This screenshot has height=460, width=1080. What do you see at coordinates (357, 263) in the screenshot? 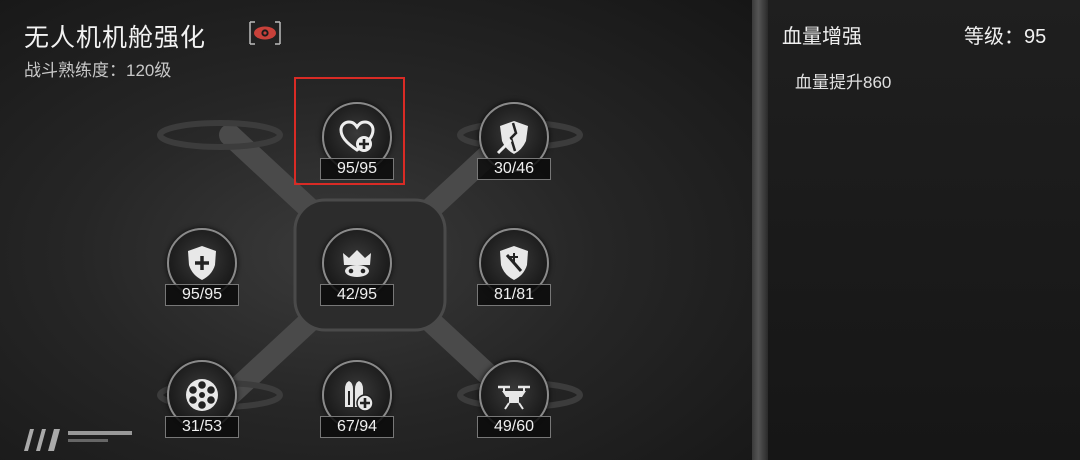
I see `drone-crown-icon` at bounding box center [357, 263].